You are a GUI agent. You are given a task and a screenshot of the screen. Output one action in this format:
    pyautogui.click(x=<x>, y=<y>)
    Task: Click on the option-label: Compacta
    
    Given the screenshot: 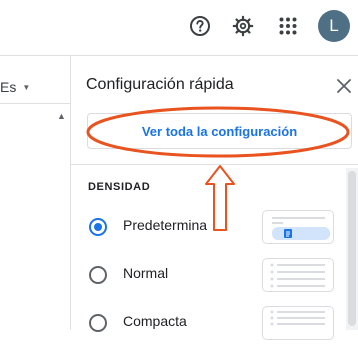 What is the action you would take?
    pyautogui.click(x=155, y=321)
    